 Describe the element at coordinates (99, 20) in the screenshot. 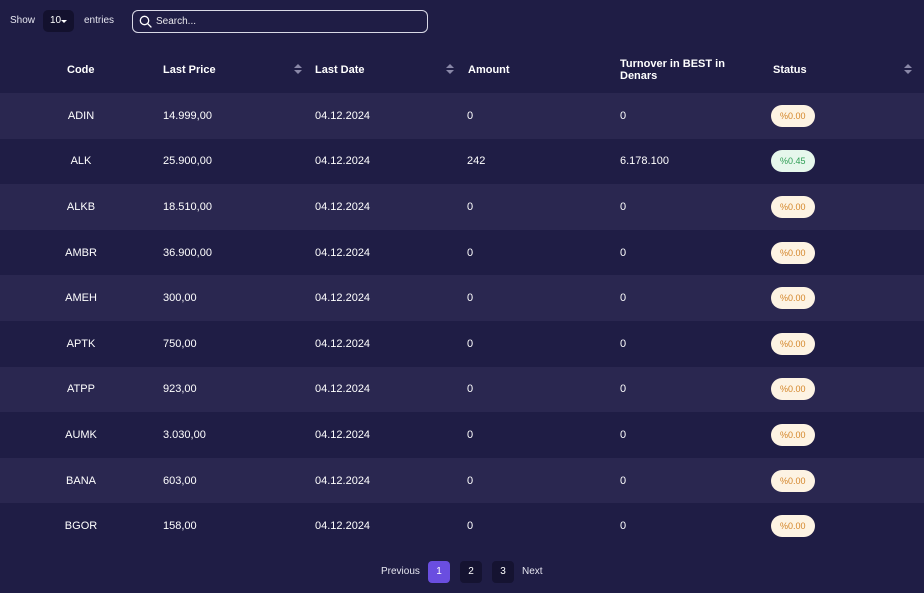

I see `entries-label: entries` at that location.